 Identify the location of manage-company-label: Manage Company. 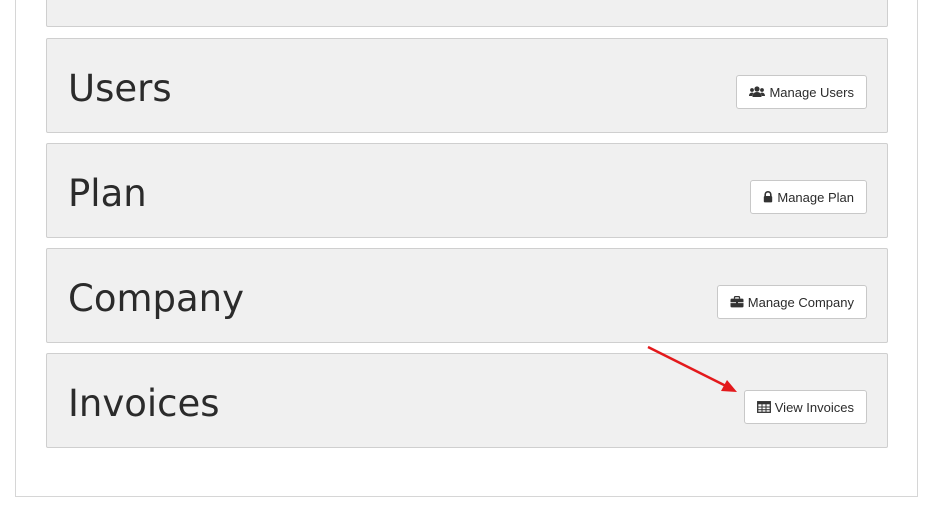
(800, 302).